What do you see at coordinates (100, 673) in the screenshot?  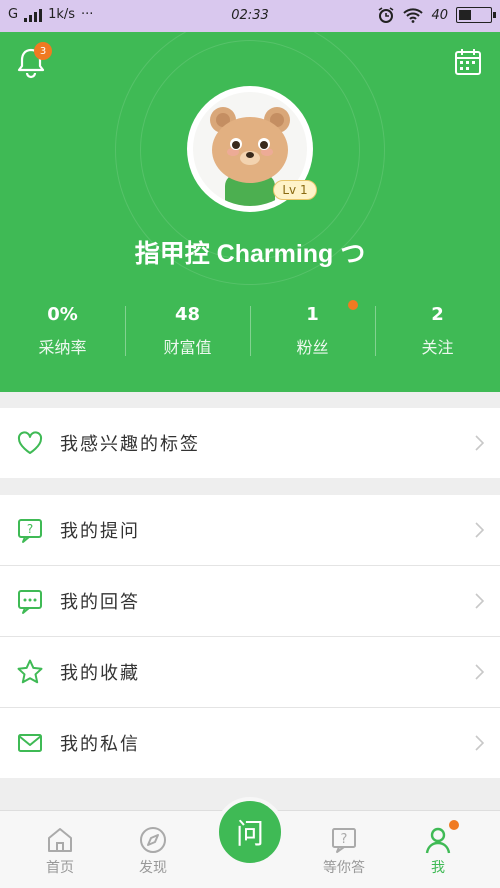 I see `menu-label: 我的收藏` at bounding box center [100, 673].